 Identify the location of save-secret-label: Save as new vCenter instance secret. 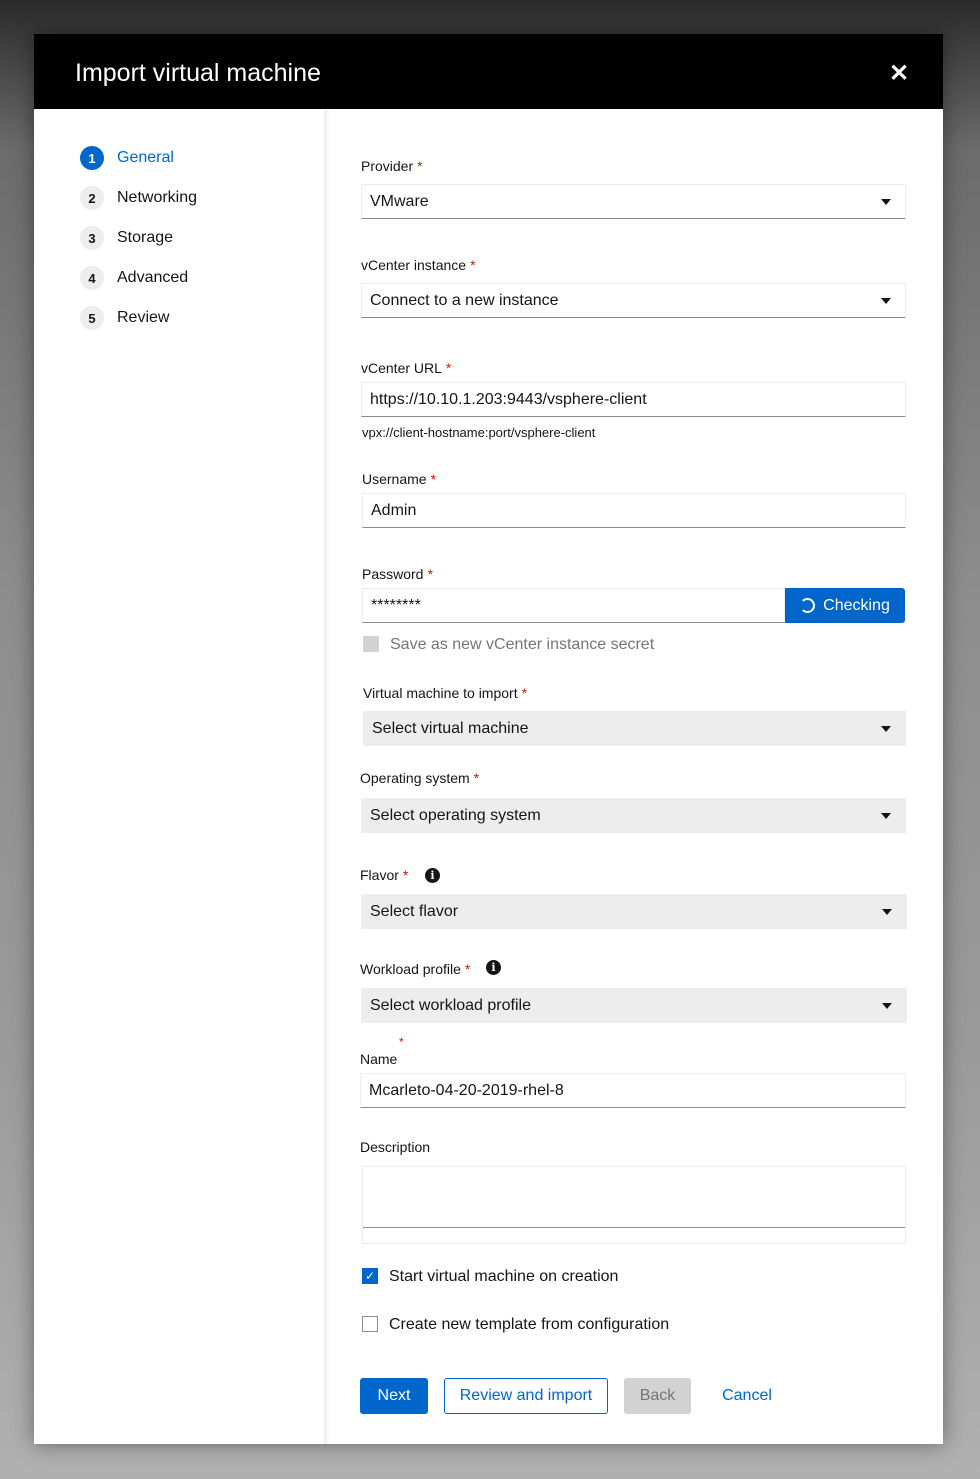
(522, 644).